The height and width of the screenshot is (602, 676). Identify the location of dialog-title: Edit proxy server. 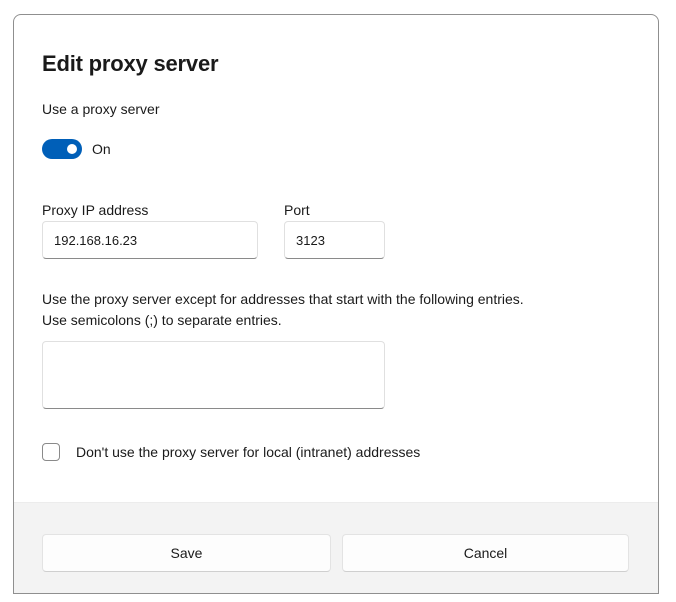
(130, 63).